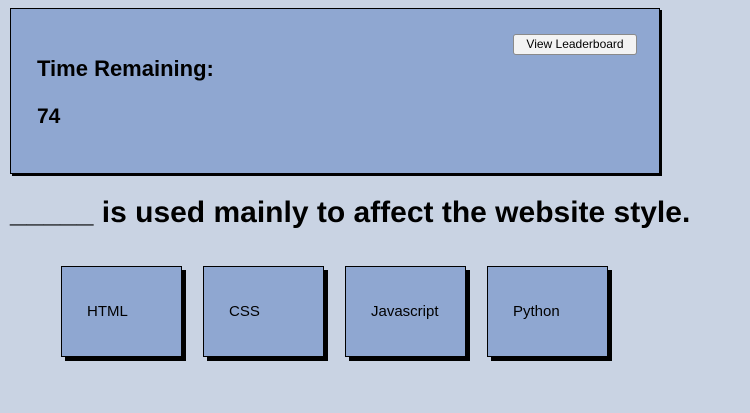 This screenshot has width=750, height=413. Describe the element at coordinates (263, 311) in the screenshot. I see `answer-choice-css: CSS` at that location.